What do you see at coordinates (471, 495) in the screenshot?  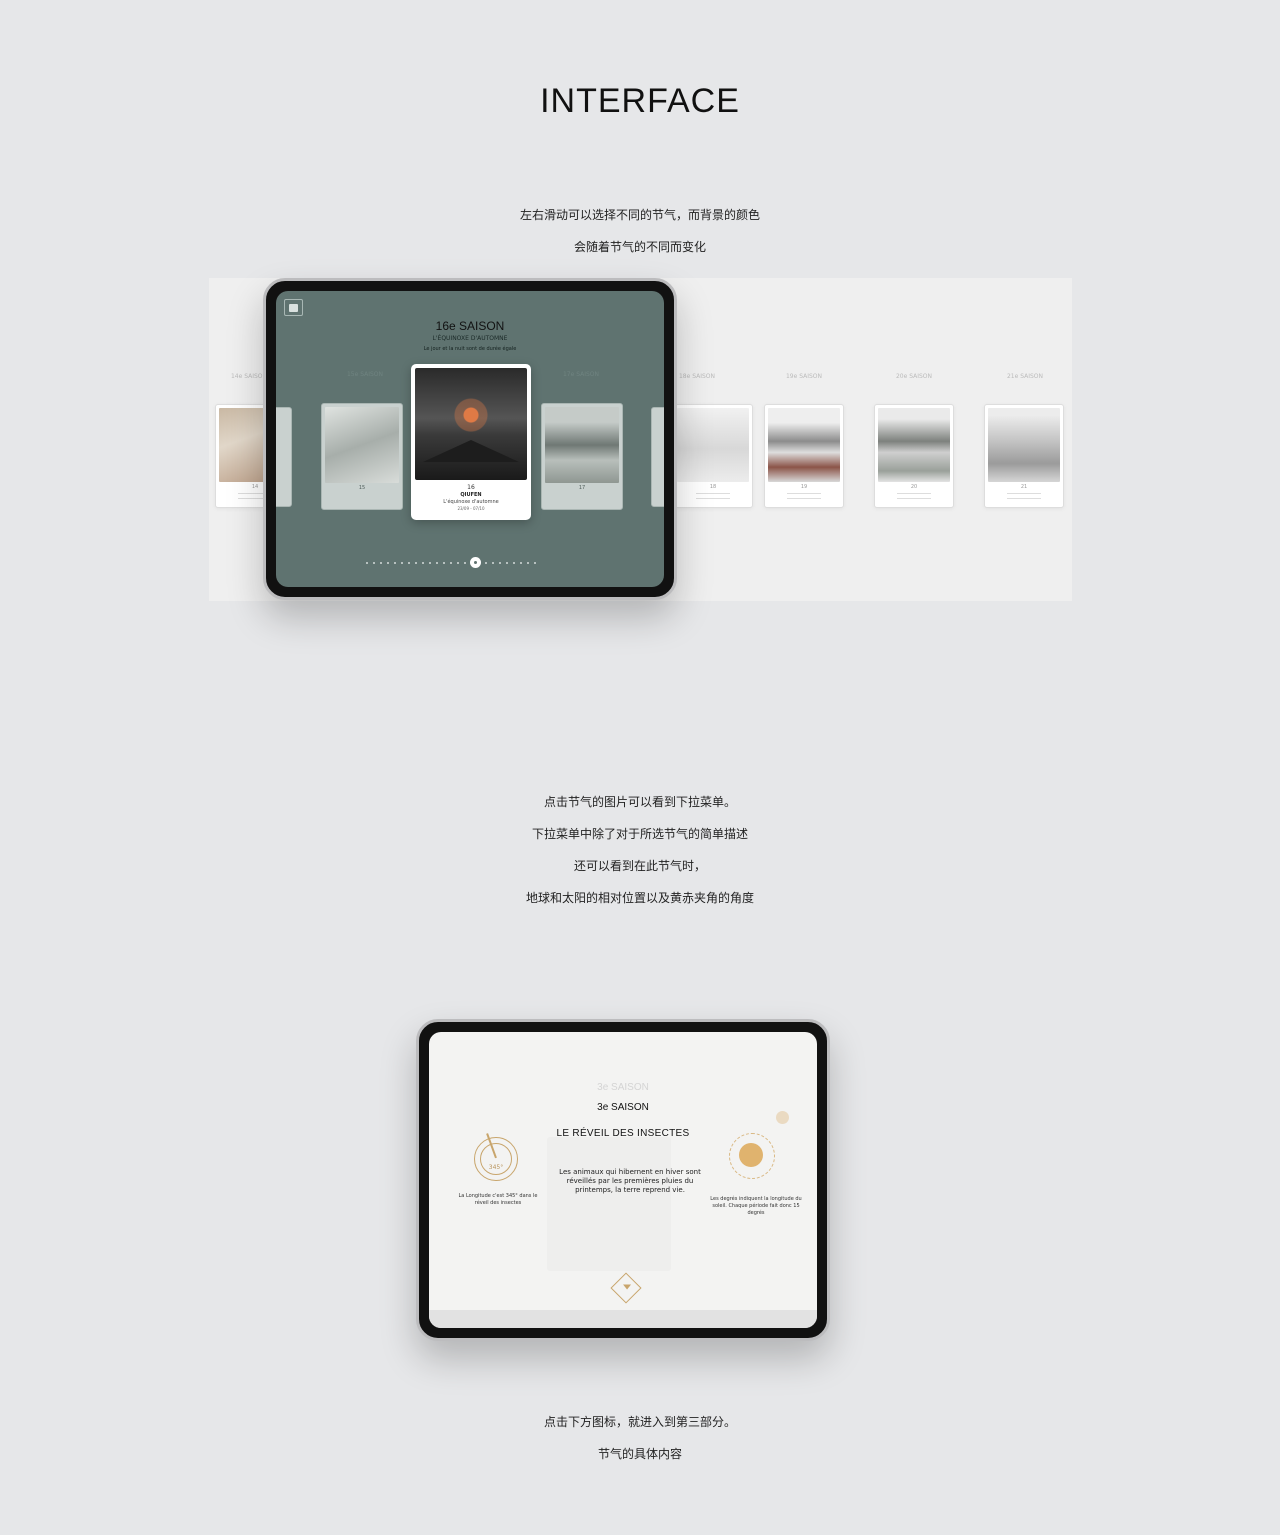 I see `card-name: QIUFEN` at bounding box center [471, 495].